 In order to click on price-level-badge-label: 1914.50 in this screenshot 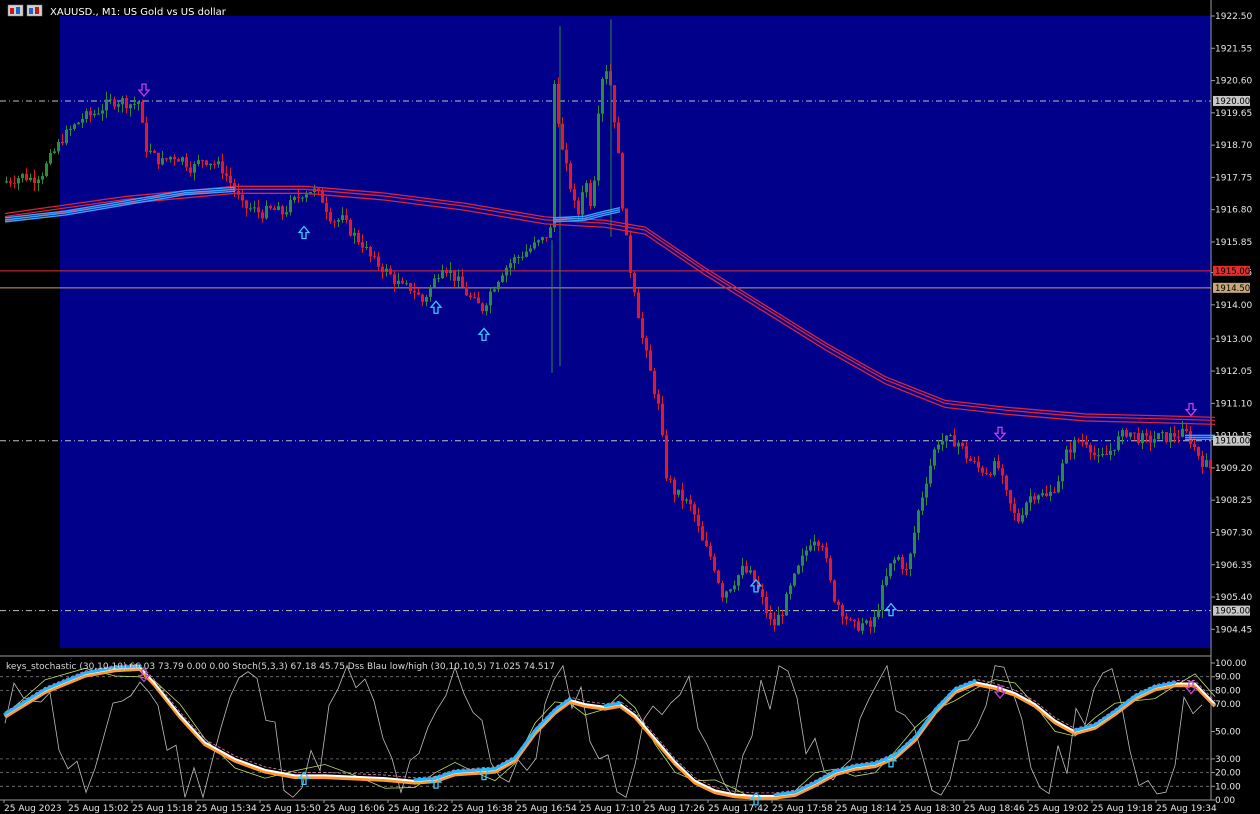, I will do `click(1232, 289)`.